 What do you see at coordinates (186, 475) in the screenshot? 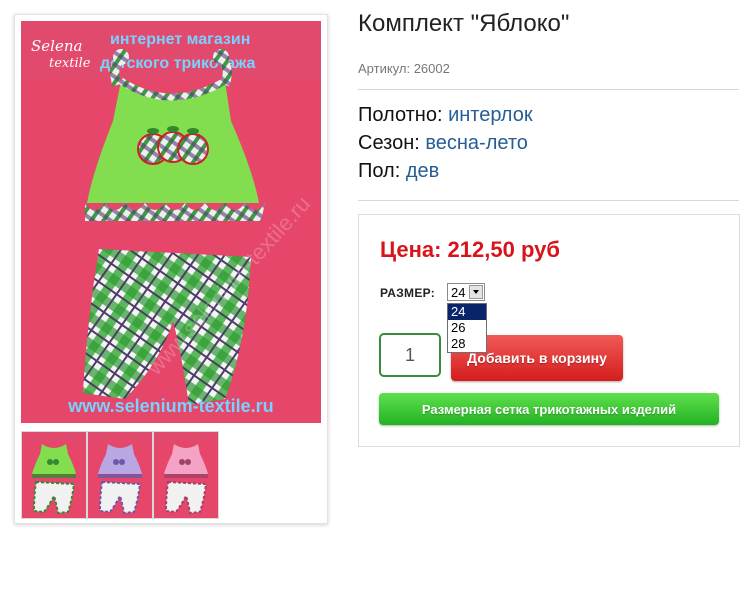
I see `thumbnail-pink` at bounding box center [186, 475].